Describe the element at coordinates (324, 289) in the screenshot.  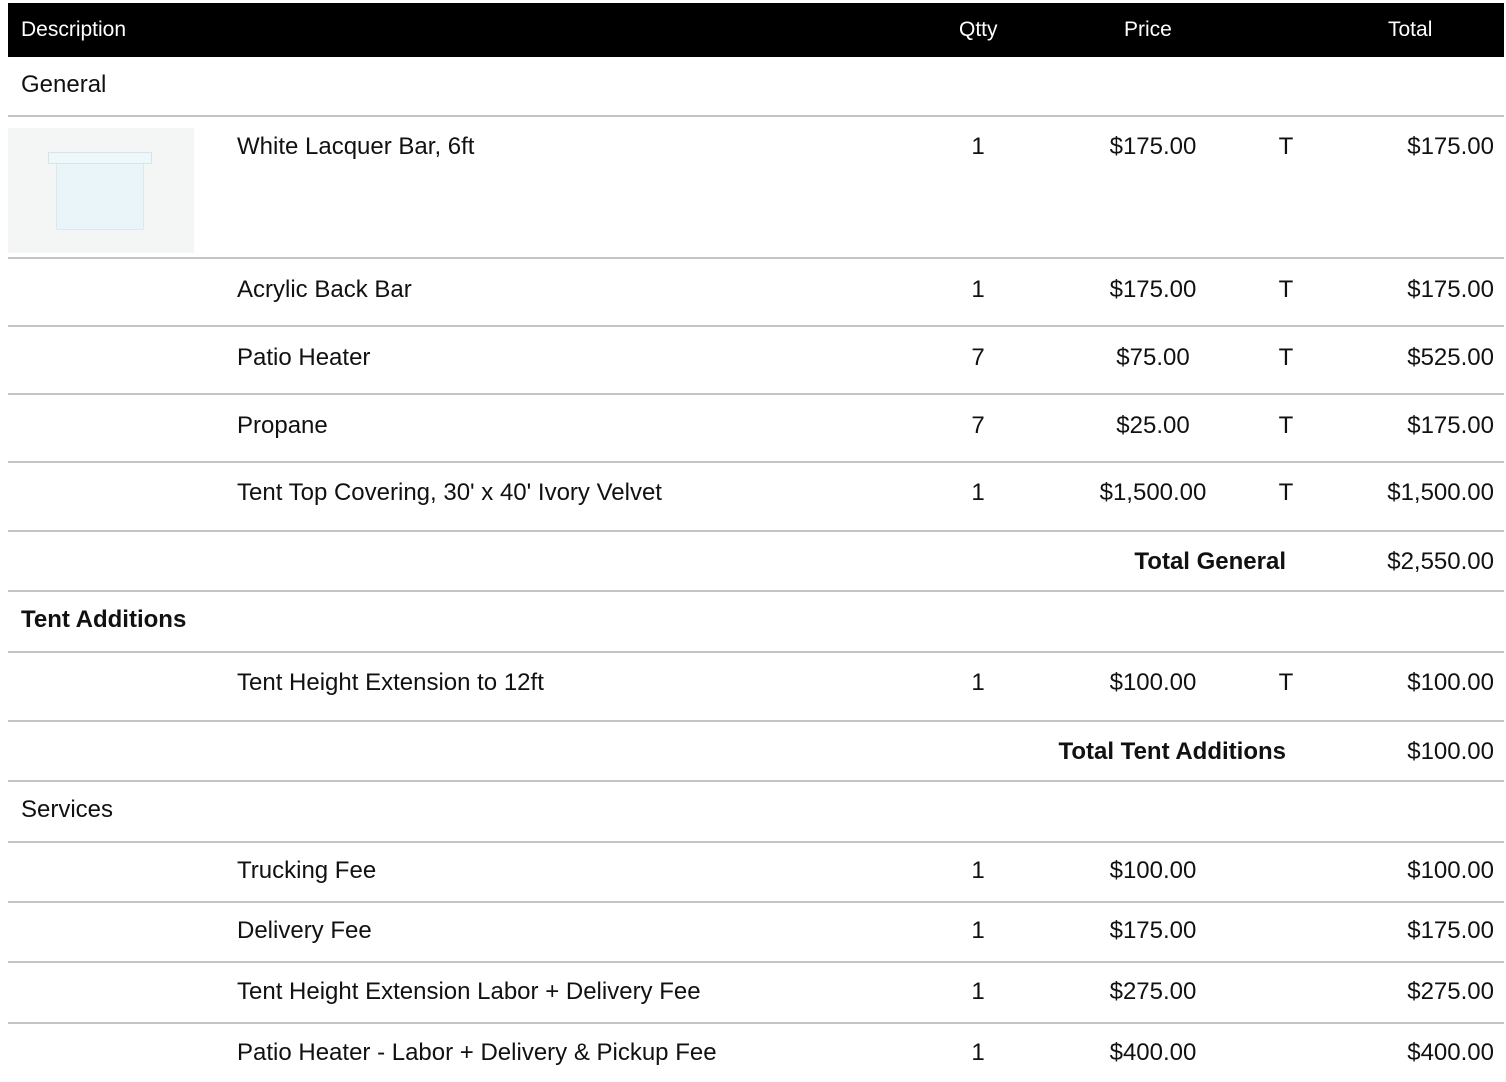
I see `item-description: Acrylic Back Bar` at that location.